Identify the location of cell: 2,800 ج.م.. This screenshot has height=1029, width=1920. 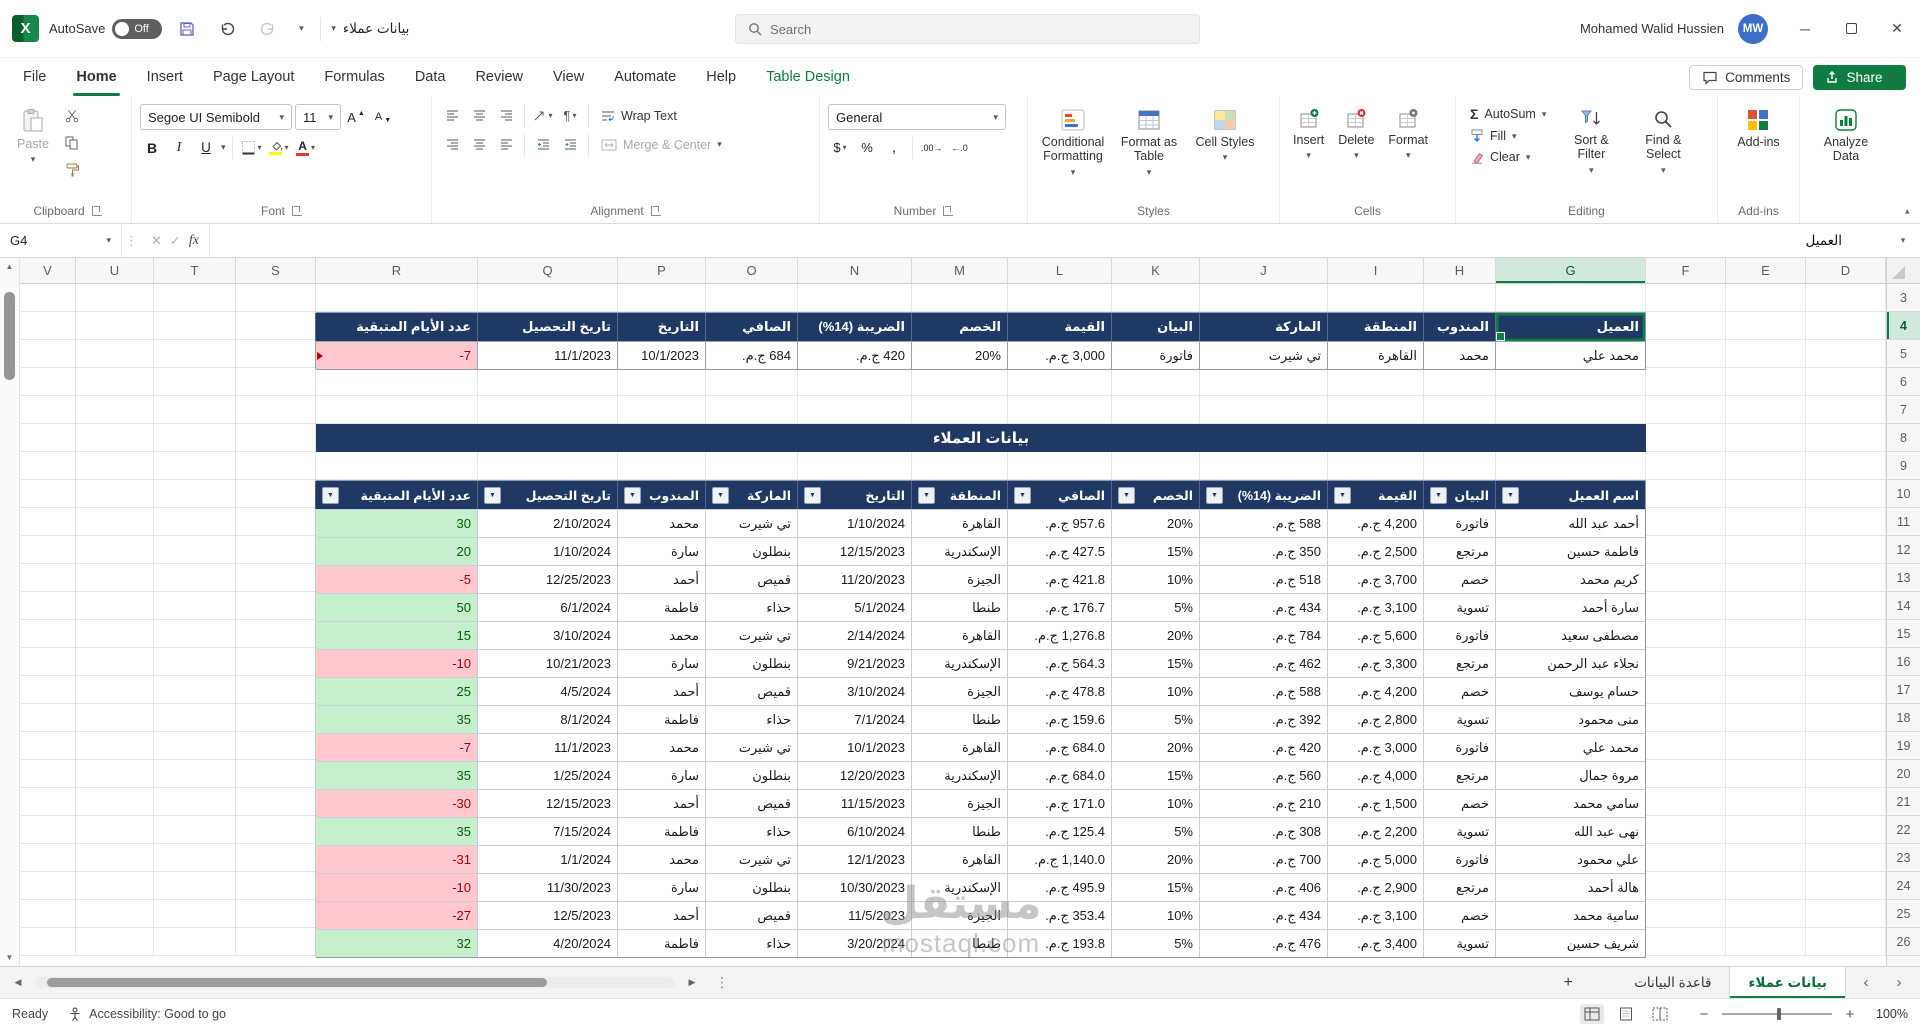
(1375, 719).